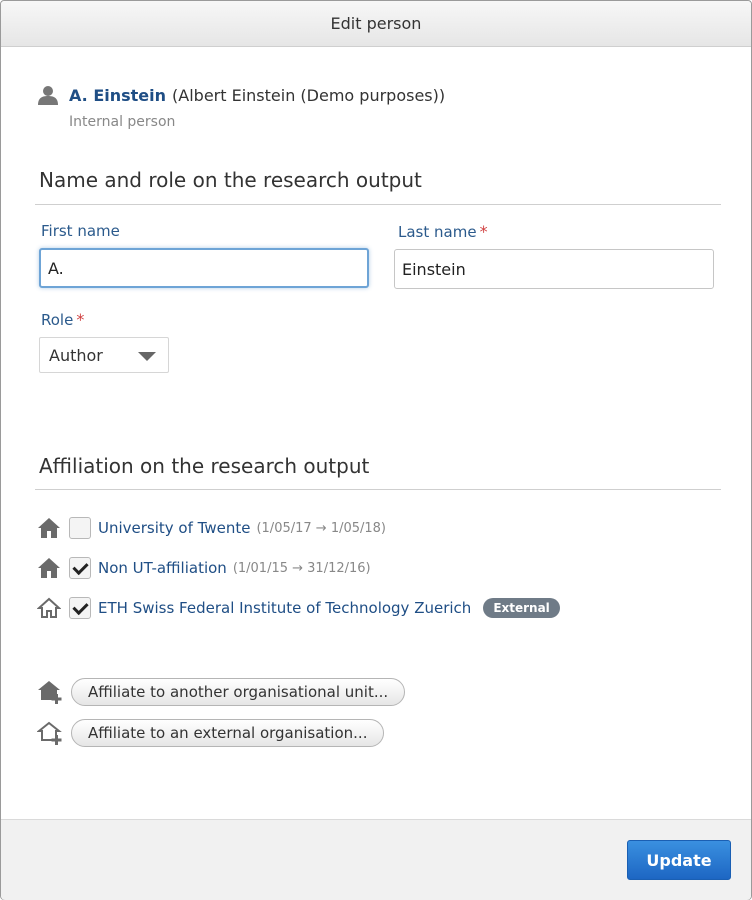 The height and width of the screenshot is (900, 752). I want to click on affiliation-dates: (1/05/17 → 1/05/18), so click(321, 528).